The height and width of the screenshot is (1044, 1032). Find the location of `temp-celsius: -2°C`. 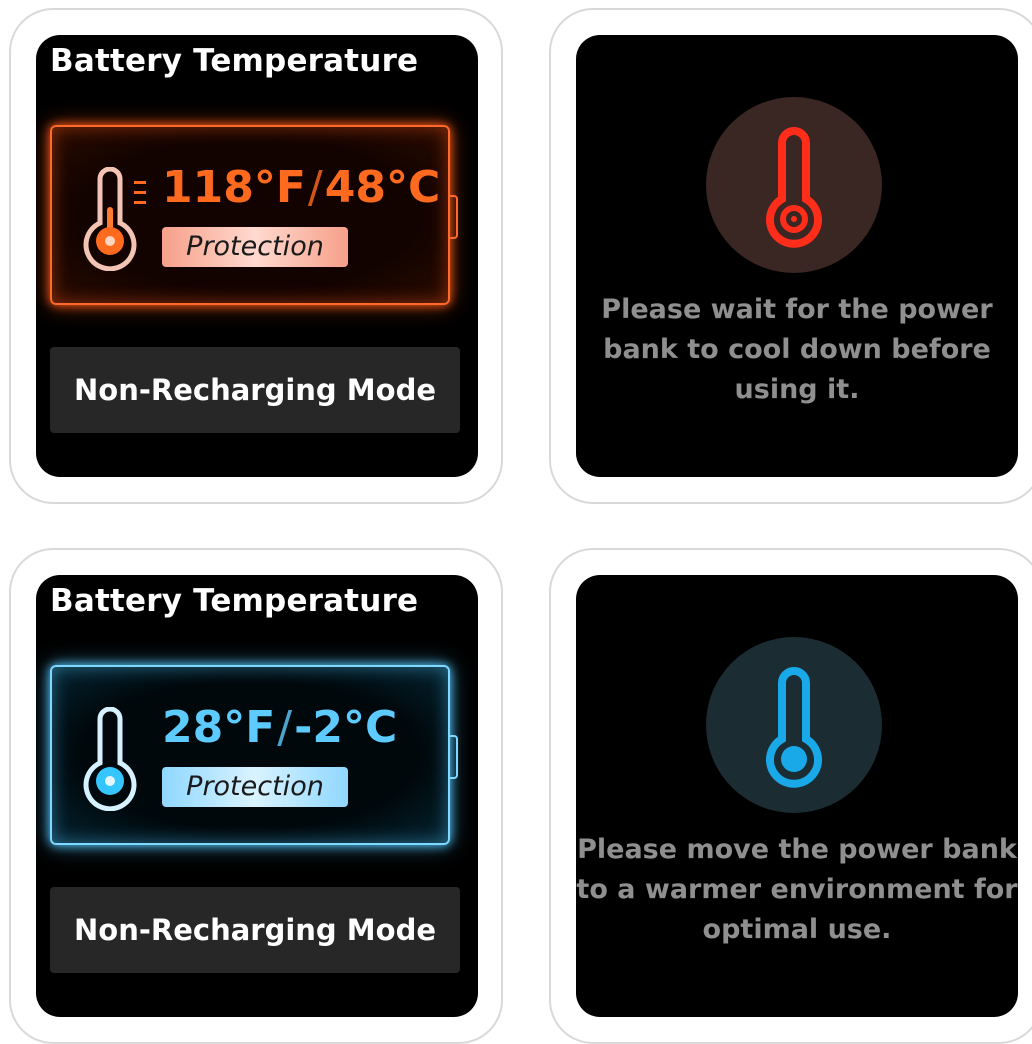

temp-celsius: -2°C is located at coordinates (346, 727).